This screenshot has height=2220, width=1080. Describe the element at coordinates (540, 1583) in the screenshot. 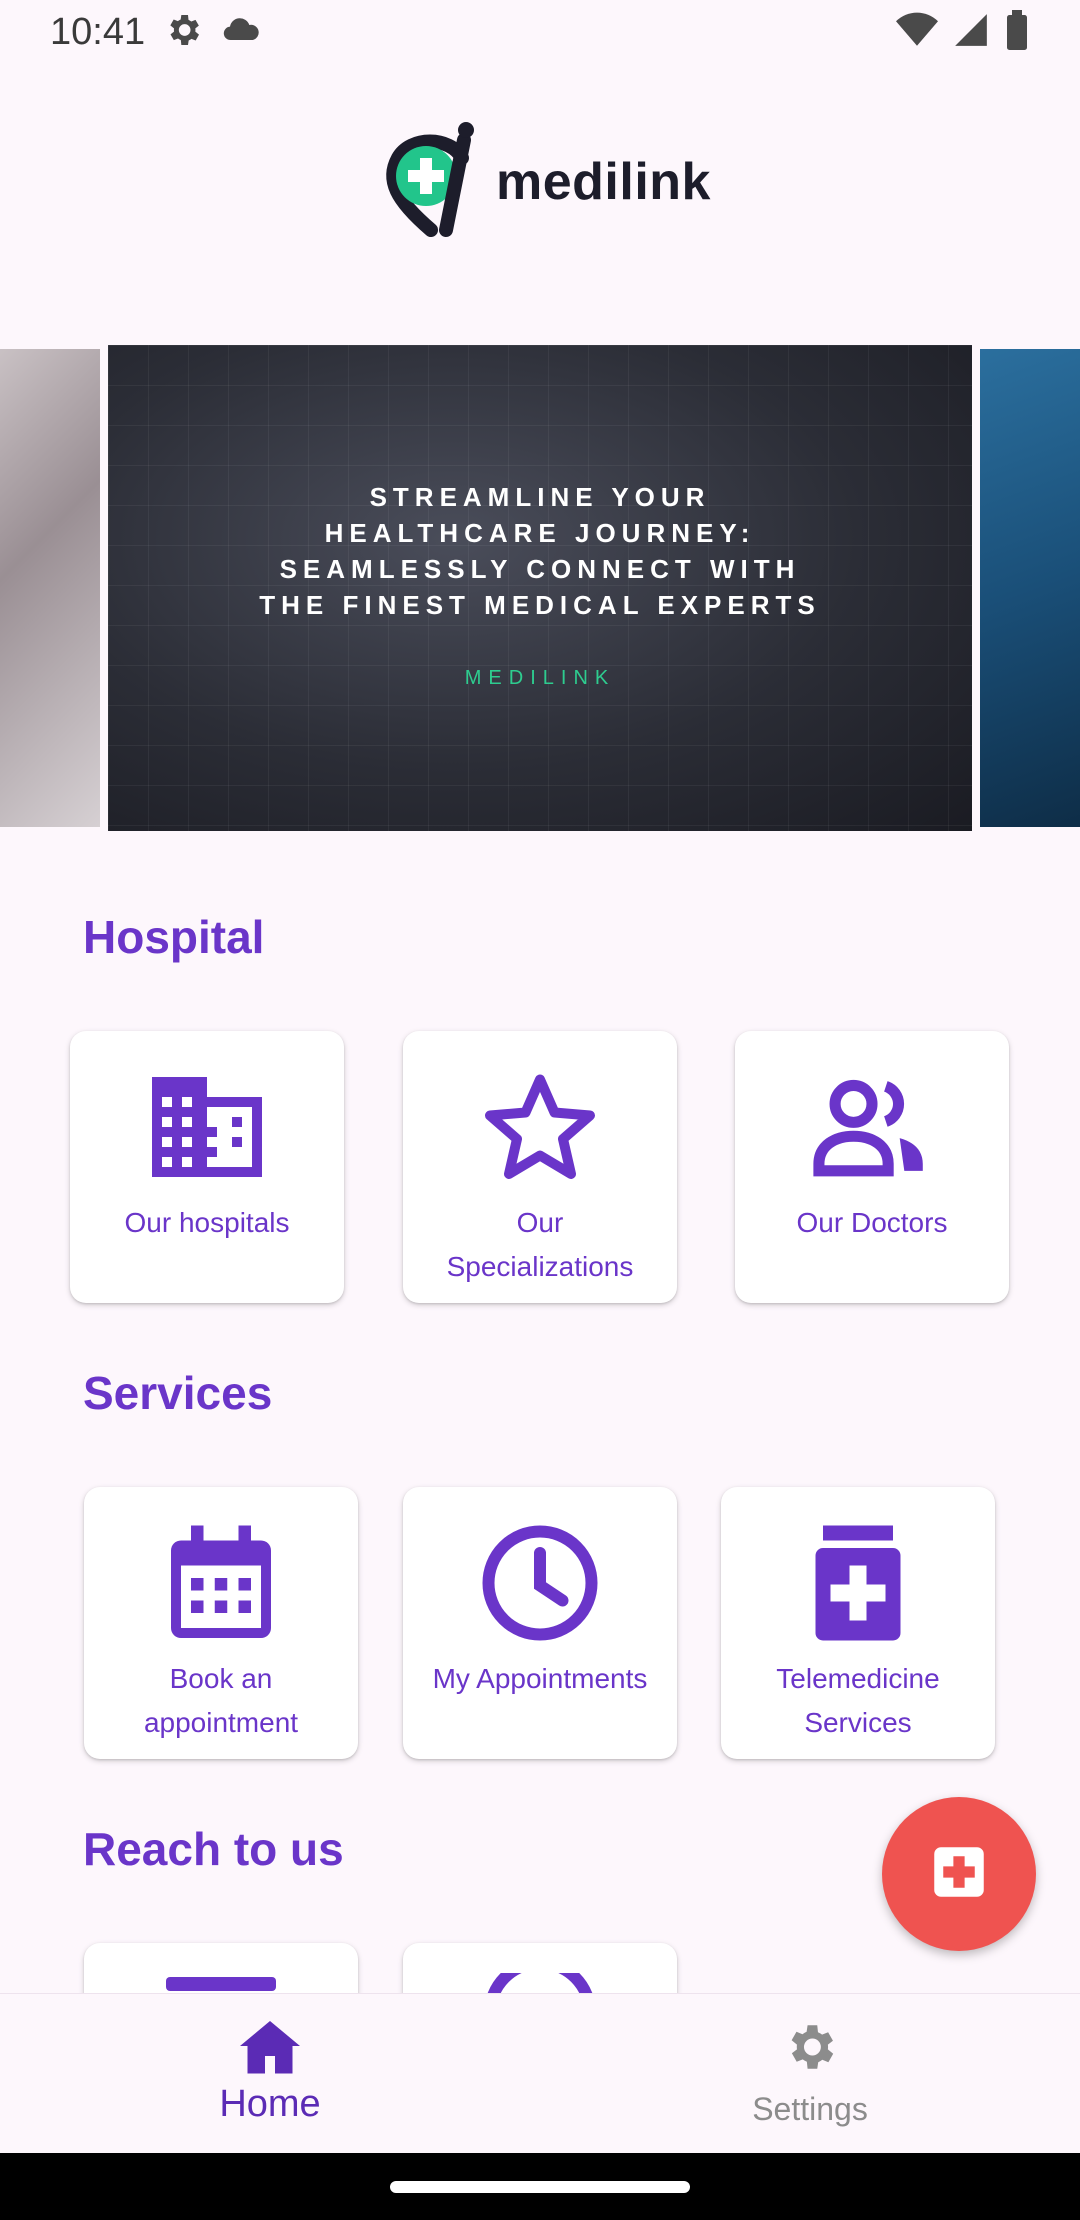

I see `clock-icon` at that location.